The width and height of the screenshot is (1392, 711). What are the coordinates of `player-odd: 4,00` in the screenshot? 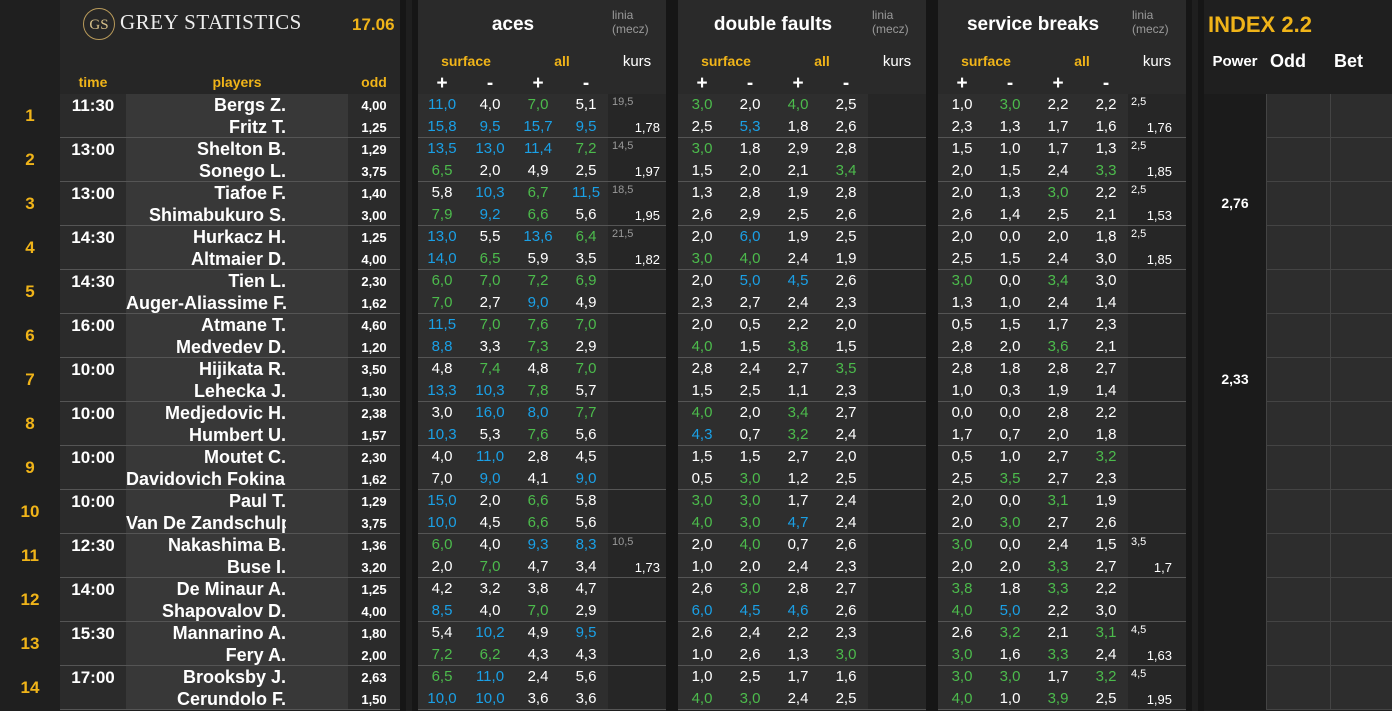 It's located at (374, 259).